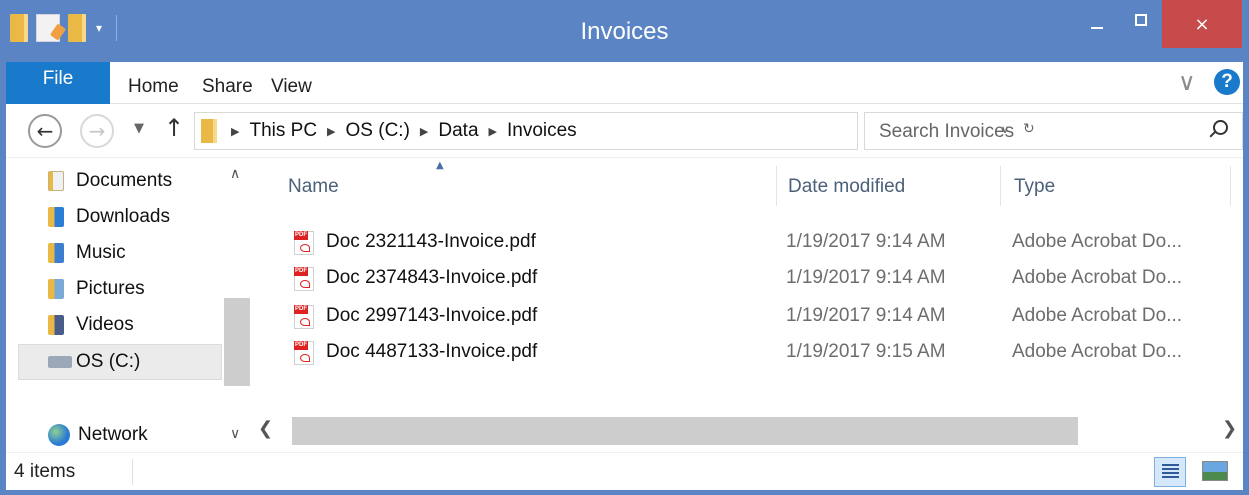 This screenshot has height=495, width=1249. I want to click on sidebar-item-network: Network, so click(98, 435).